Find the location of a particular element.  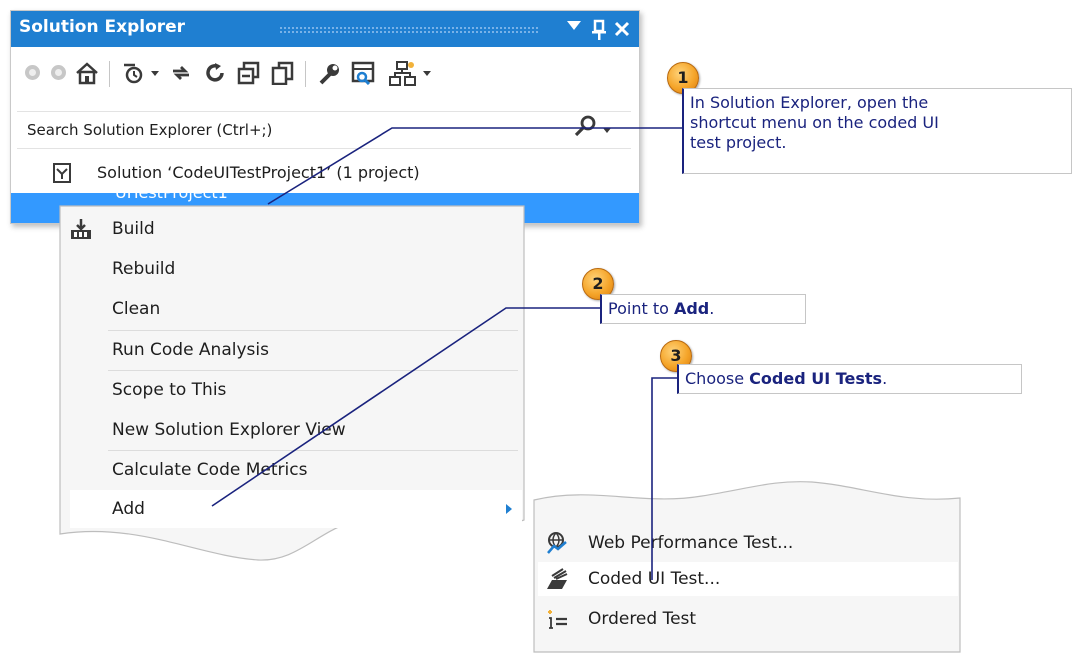

menu-item-label: Scope to This is located at coordinates (169, 390).